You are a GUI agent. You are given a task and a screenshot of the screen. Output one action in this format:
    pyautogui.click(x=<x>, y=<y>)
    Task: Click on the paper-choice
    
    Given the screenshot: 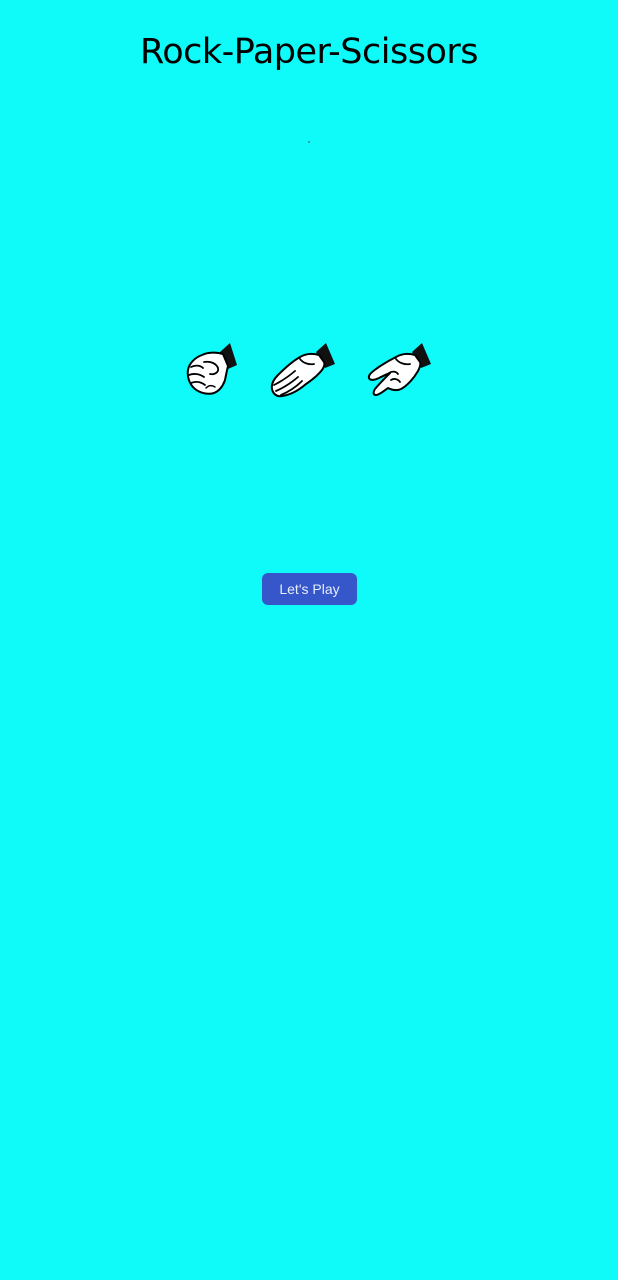 What is the action you would take?
    pyautogui.click(x=303, y=370)
    